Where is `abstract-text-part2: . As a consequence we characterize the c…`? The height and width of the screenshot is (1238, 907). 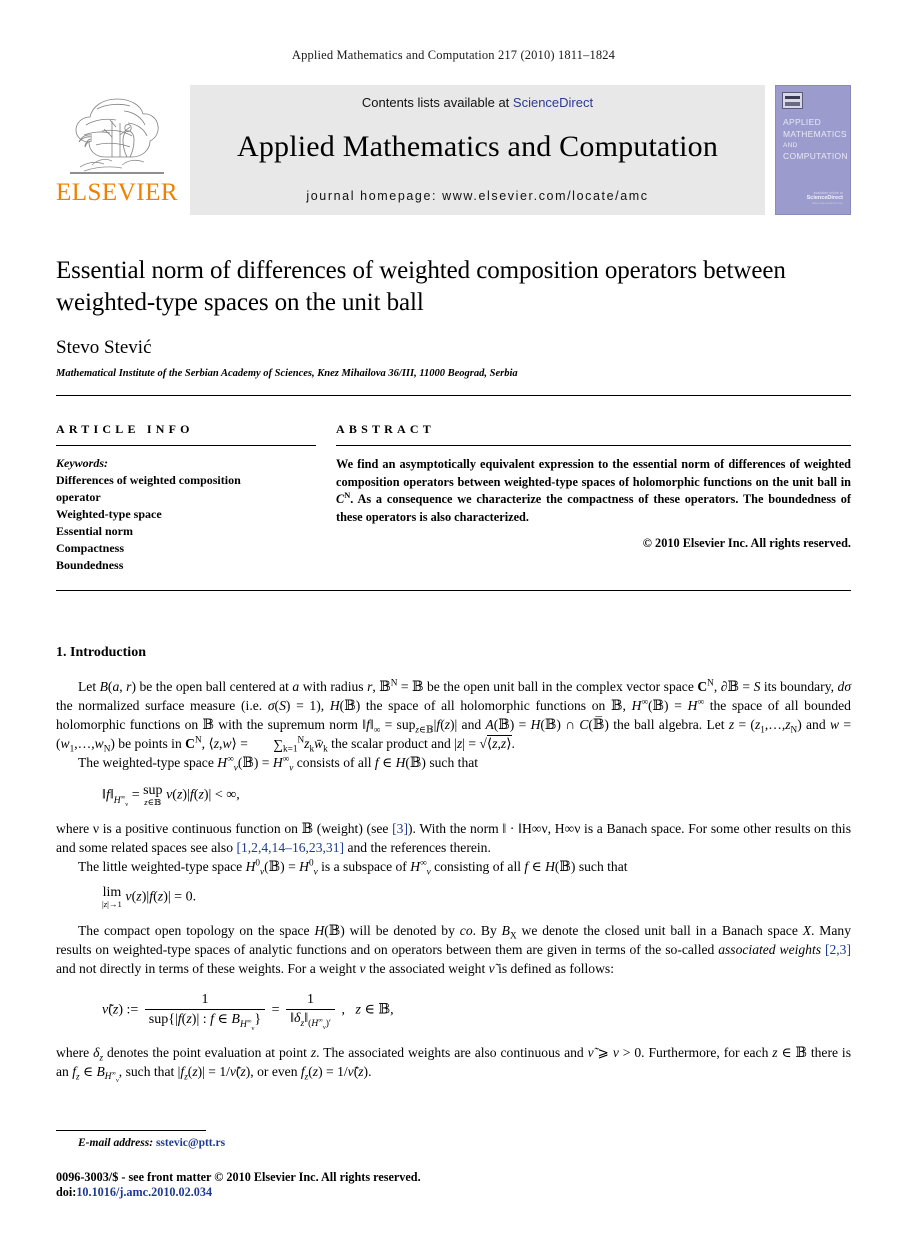 abstract-text-part2: . As a consequence we characterize the c… is located at coordinates (593, 508).